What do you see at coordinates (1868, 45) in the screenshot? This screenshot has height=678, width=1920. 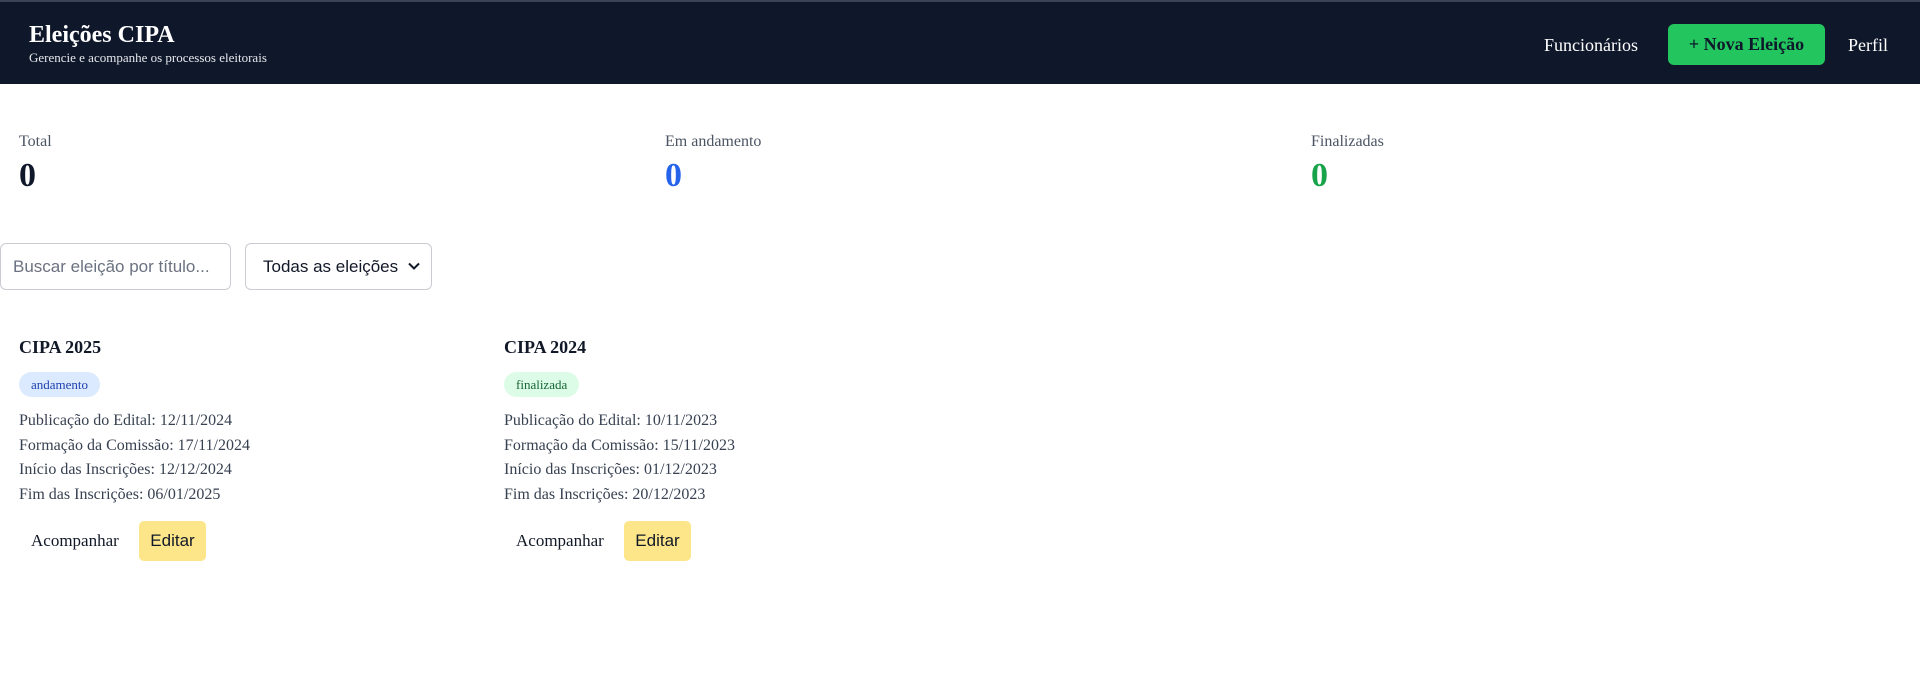 I see `nav-profile-link: Perfil` at bounding box center [1868, 45].